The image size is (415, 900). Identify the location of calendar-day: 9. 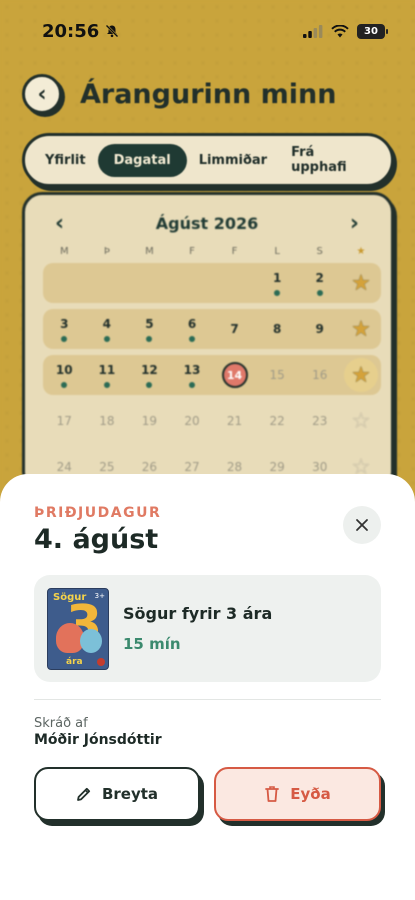
(319, 329).